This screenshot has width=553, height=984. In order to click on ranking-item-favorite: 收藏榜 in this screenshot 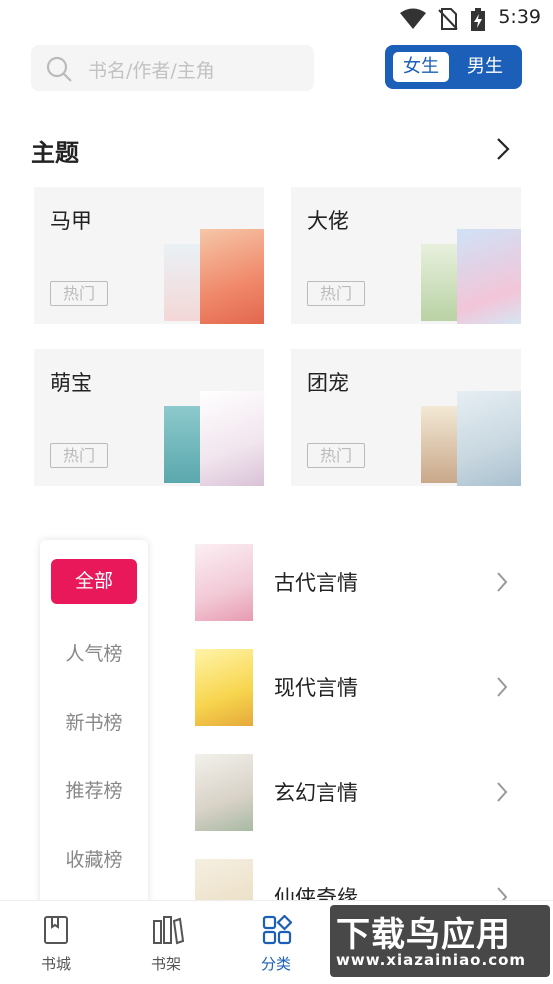, I will do `click(94, 858)`.